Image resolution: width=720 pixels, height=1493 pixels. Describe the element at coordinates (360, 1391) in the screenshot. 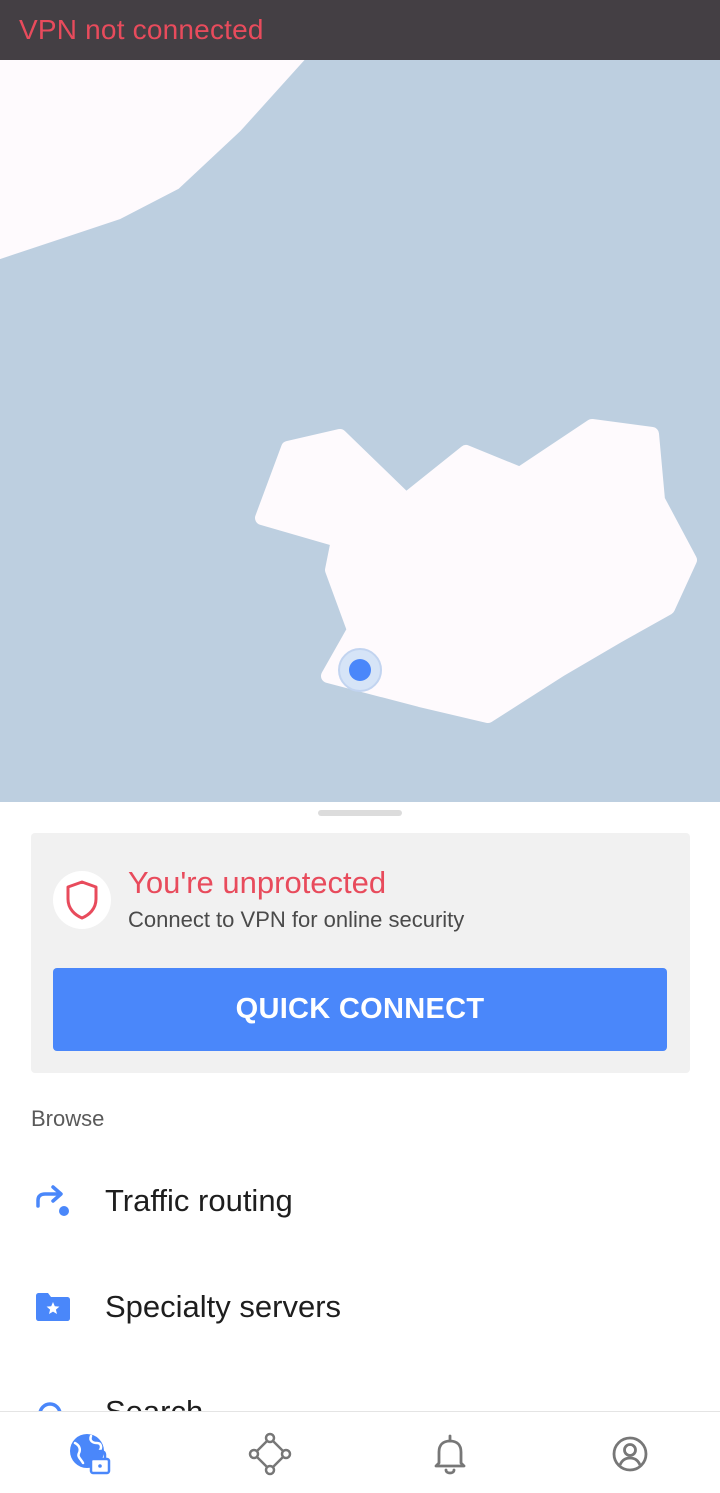

I see `browse-item-search: Search` at that location.